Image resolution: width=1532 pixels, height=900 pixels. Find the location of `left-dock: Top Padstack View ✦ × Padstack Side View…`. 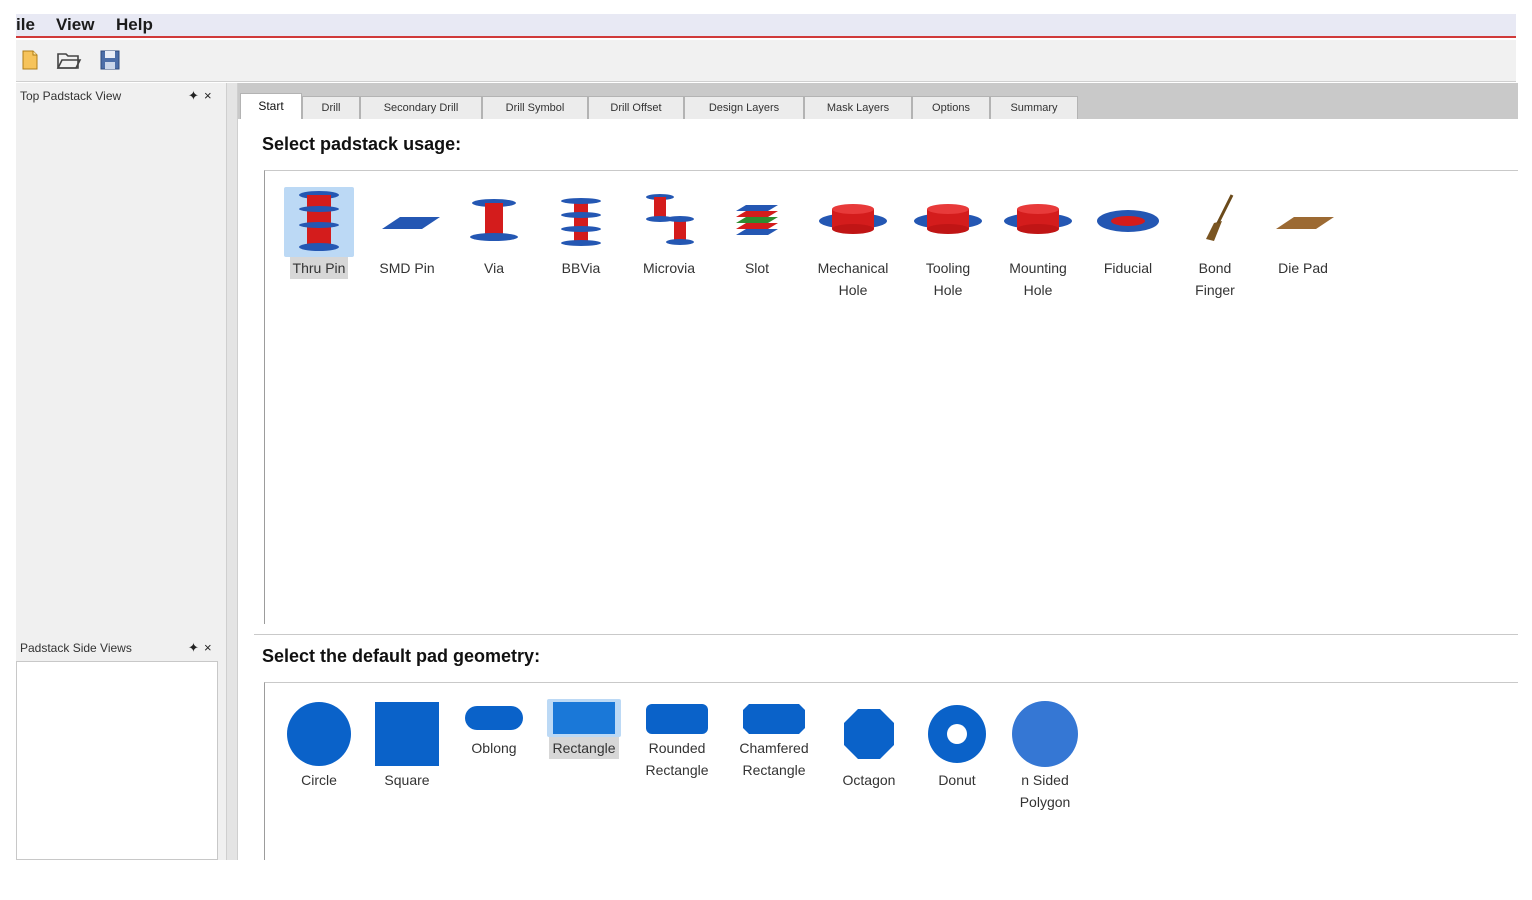

left-dock: Top Padstack View ✦ × Padstack Side View… is located at coordinates (121, 471).